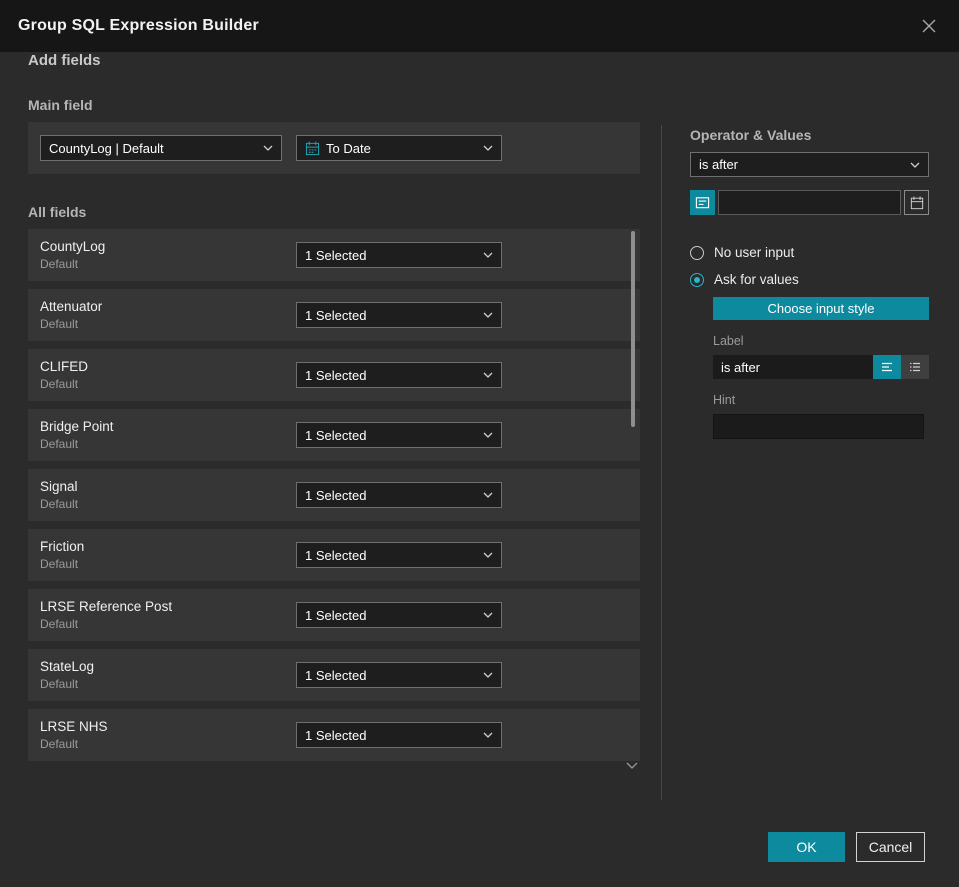  Describe the element at coordinates (168, 615) in the screenshot. I see `field-info: LRSE Reference Post Default` at that location.